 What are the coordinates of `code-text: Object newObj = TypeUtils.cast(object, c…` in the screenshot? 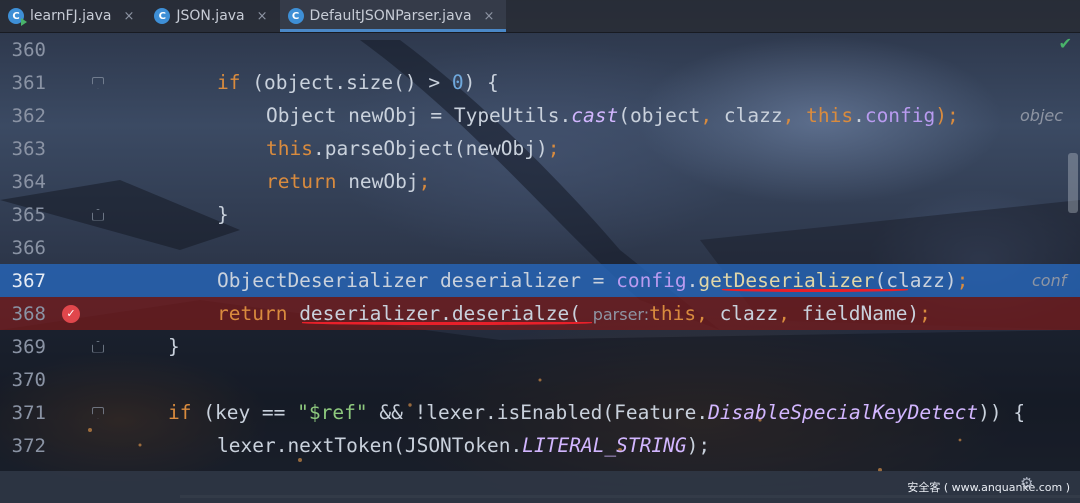 It's located at (612, 115).